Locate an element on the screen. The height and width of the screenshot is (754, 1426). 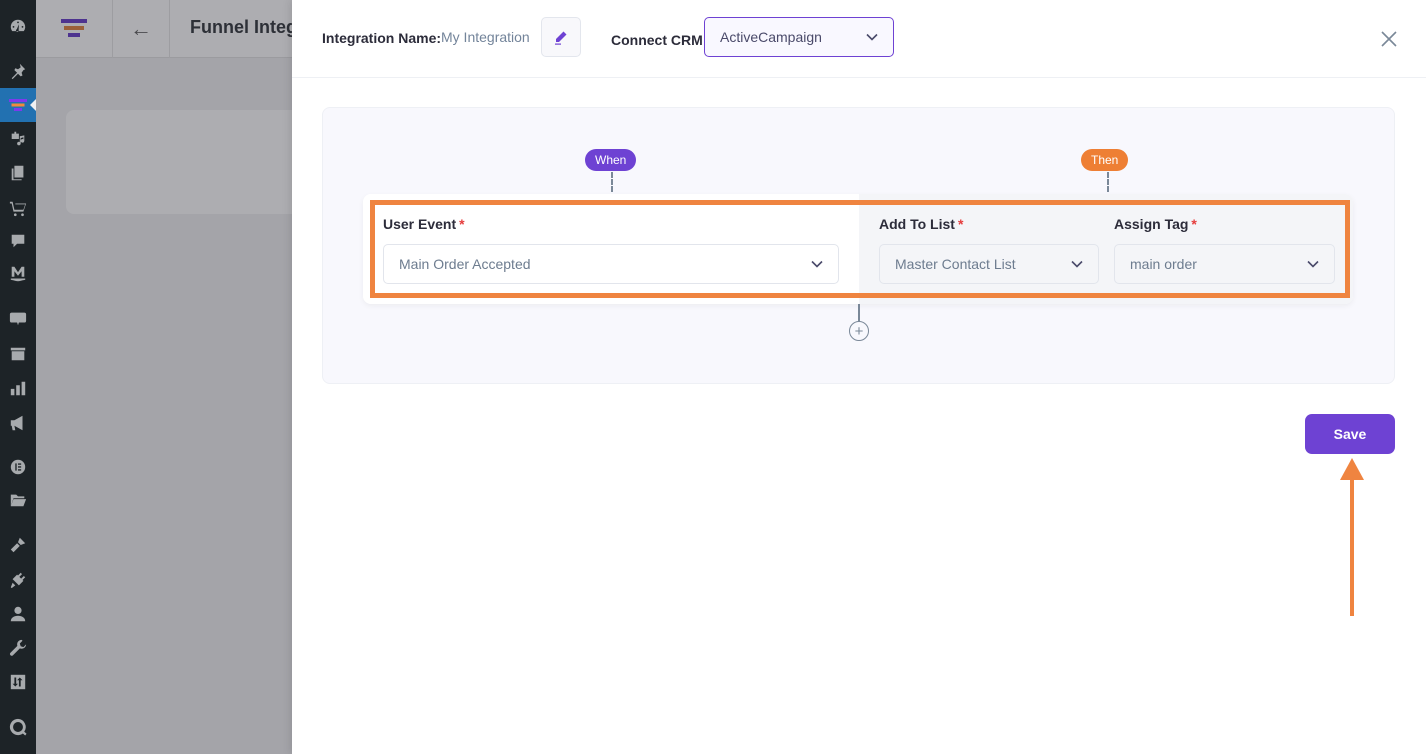
trigger-section: User Event * Main Order Accepted is located at coordinates (611, 249).